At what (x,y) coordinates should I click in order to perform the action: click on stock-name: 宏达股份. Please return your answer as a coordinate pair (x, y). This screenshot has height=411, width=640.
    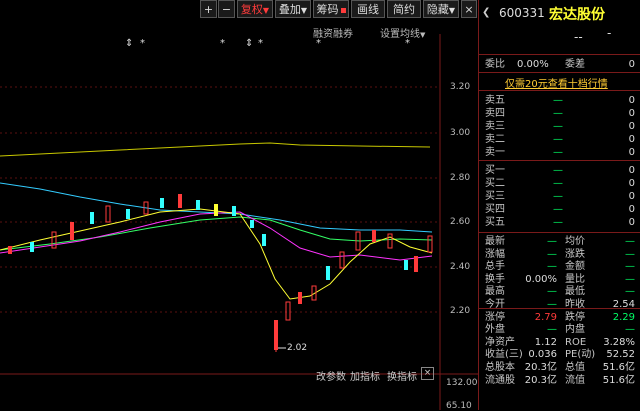
    Looking at the image, I should click on (577, 15).